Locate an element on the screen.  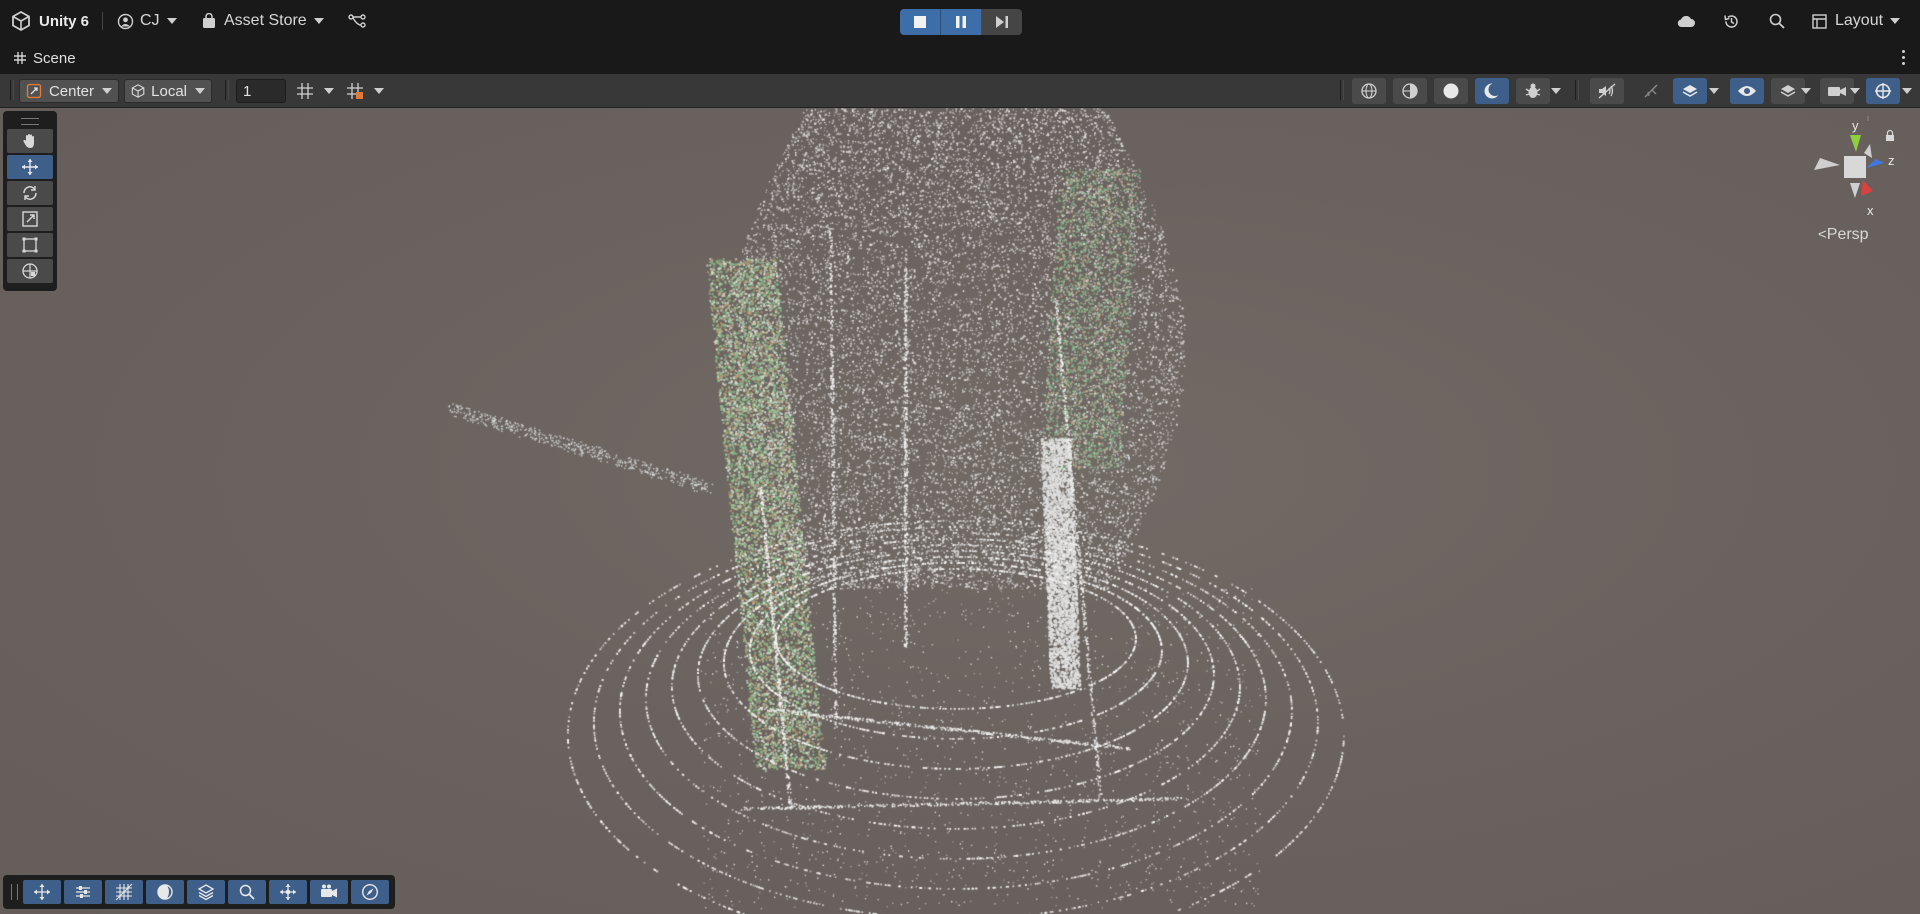
scene-toolbar: Center Local 1 is located at coordinates (960, 91).